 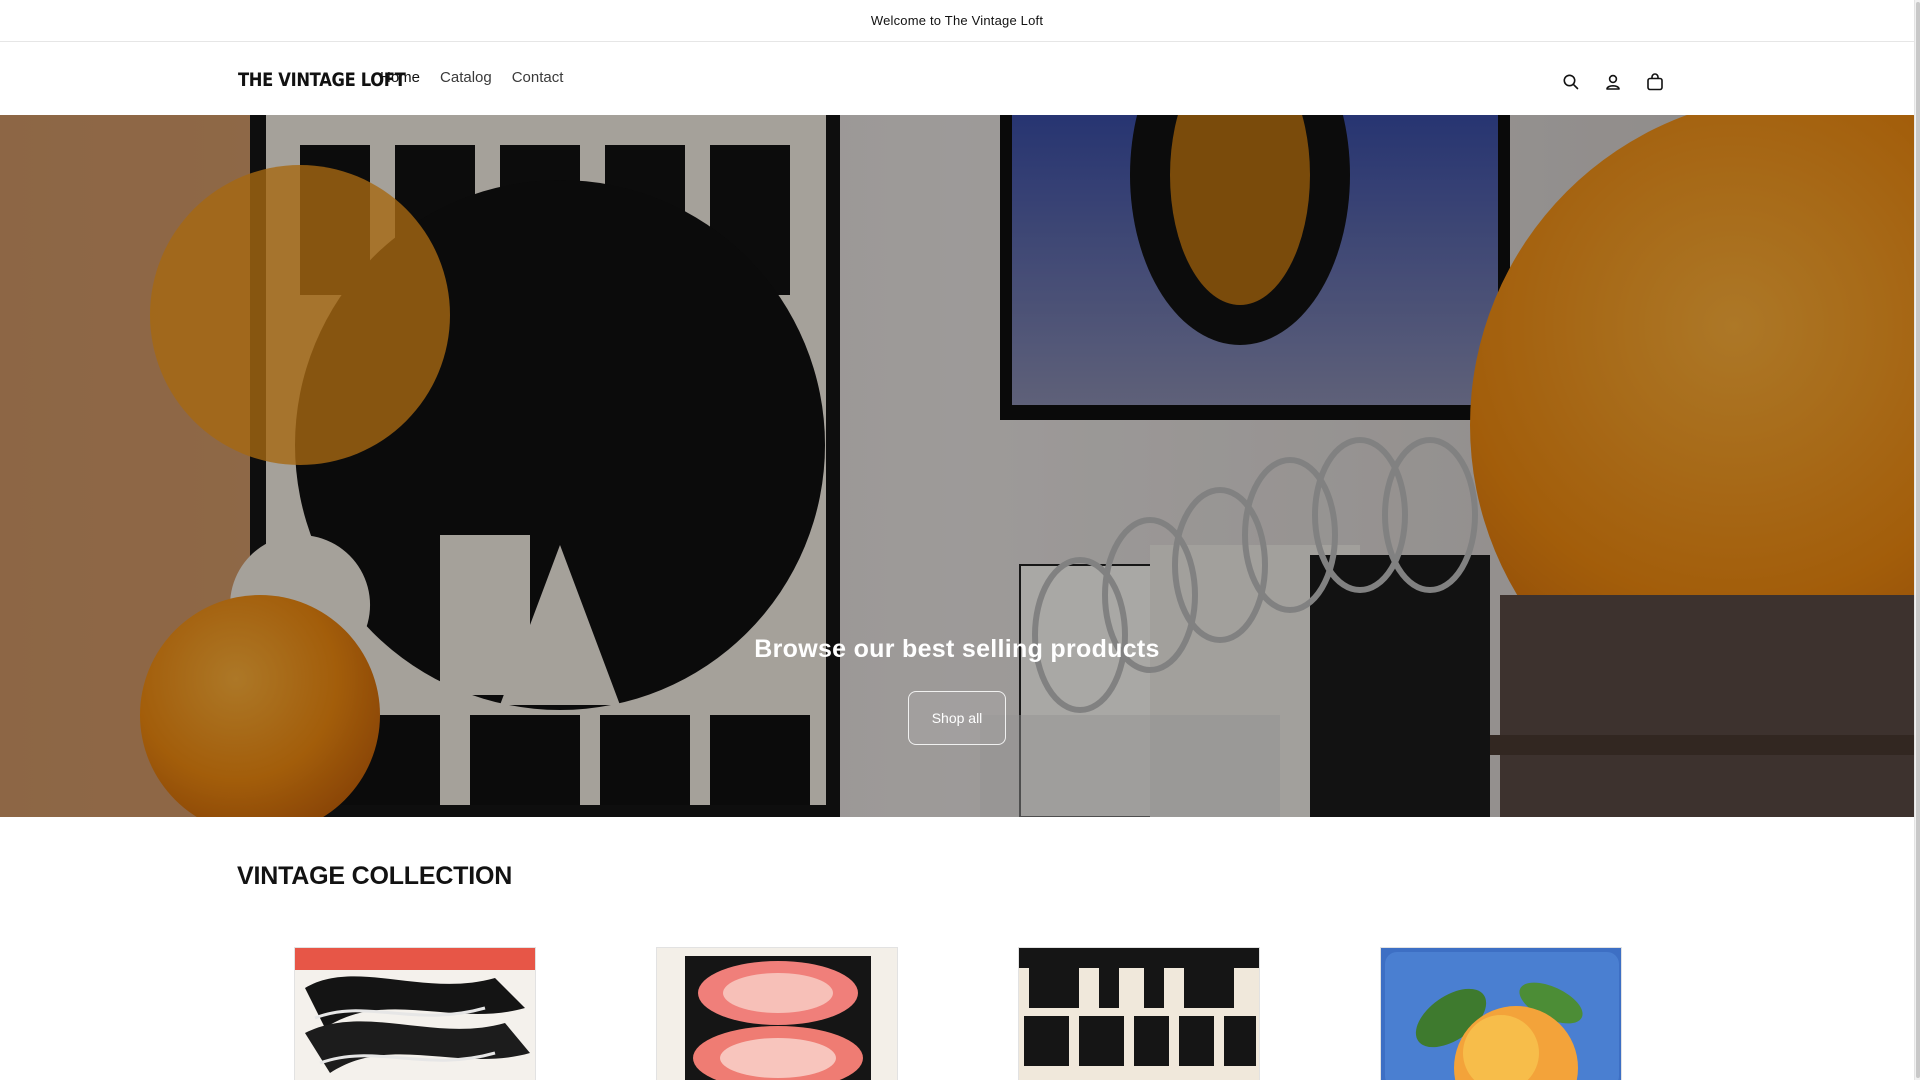 I want to click on search-button, so click(x=1571, y=82).